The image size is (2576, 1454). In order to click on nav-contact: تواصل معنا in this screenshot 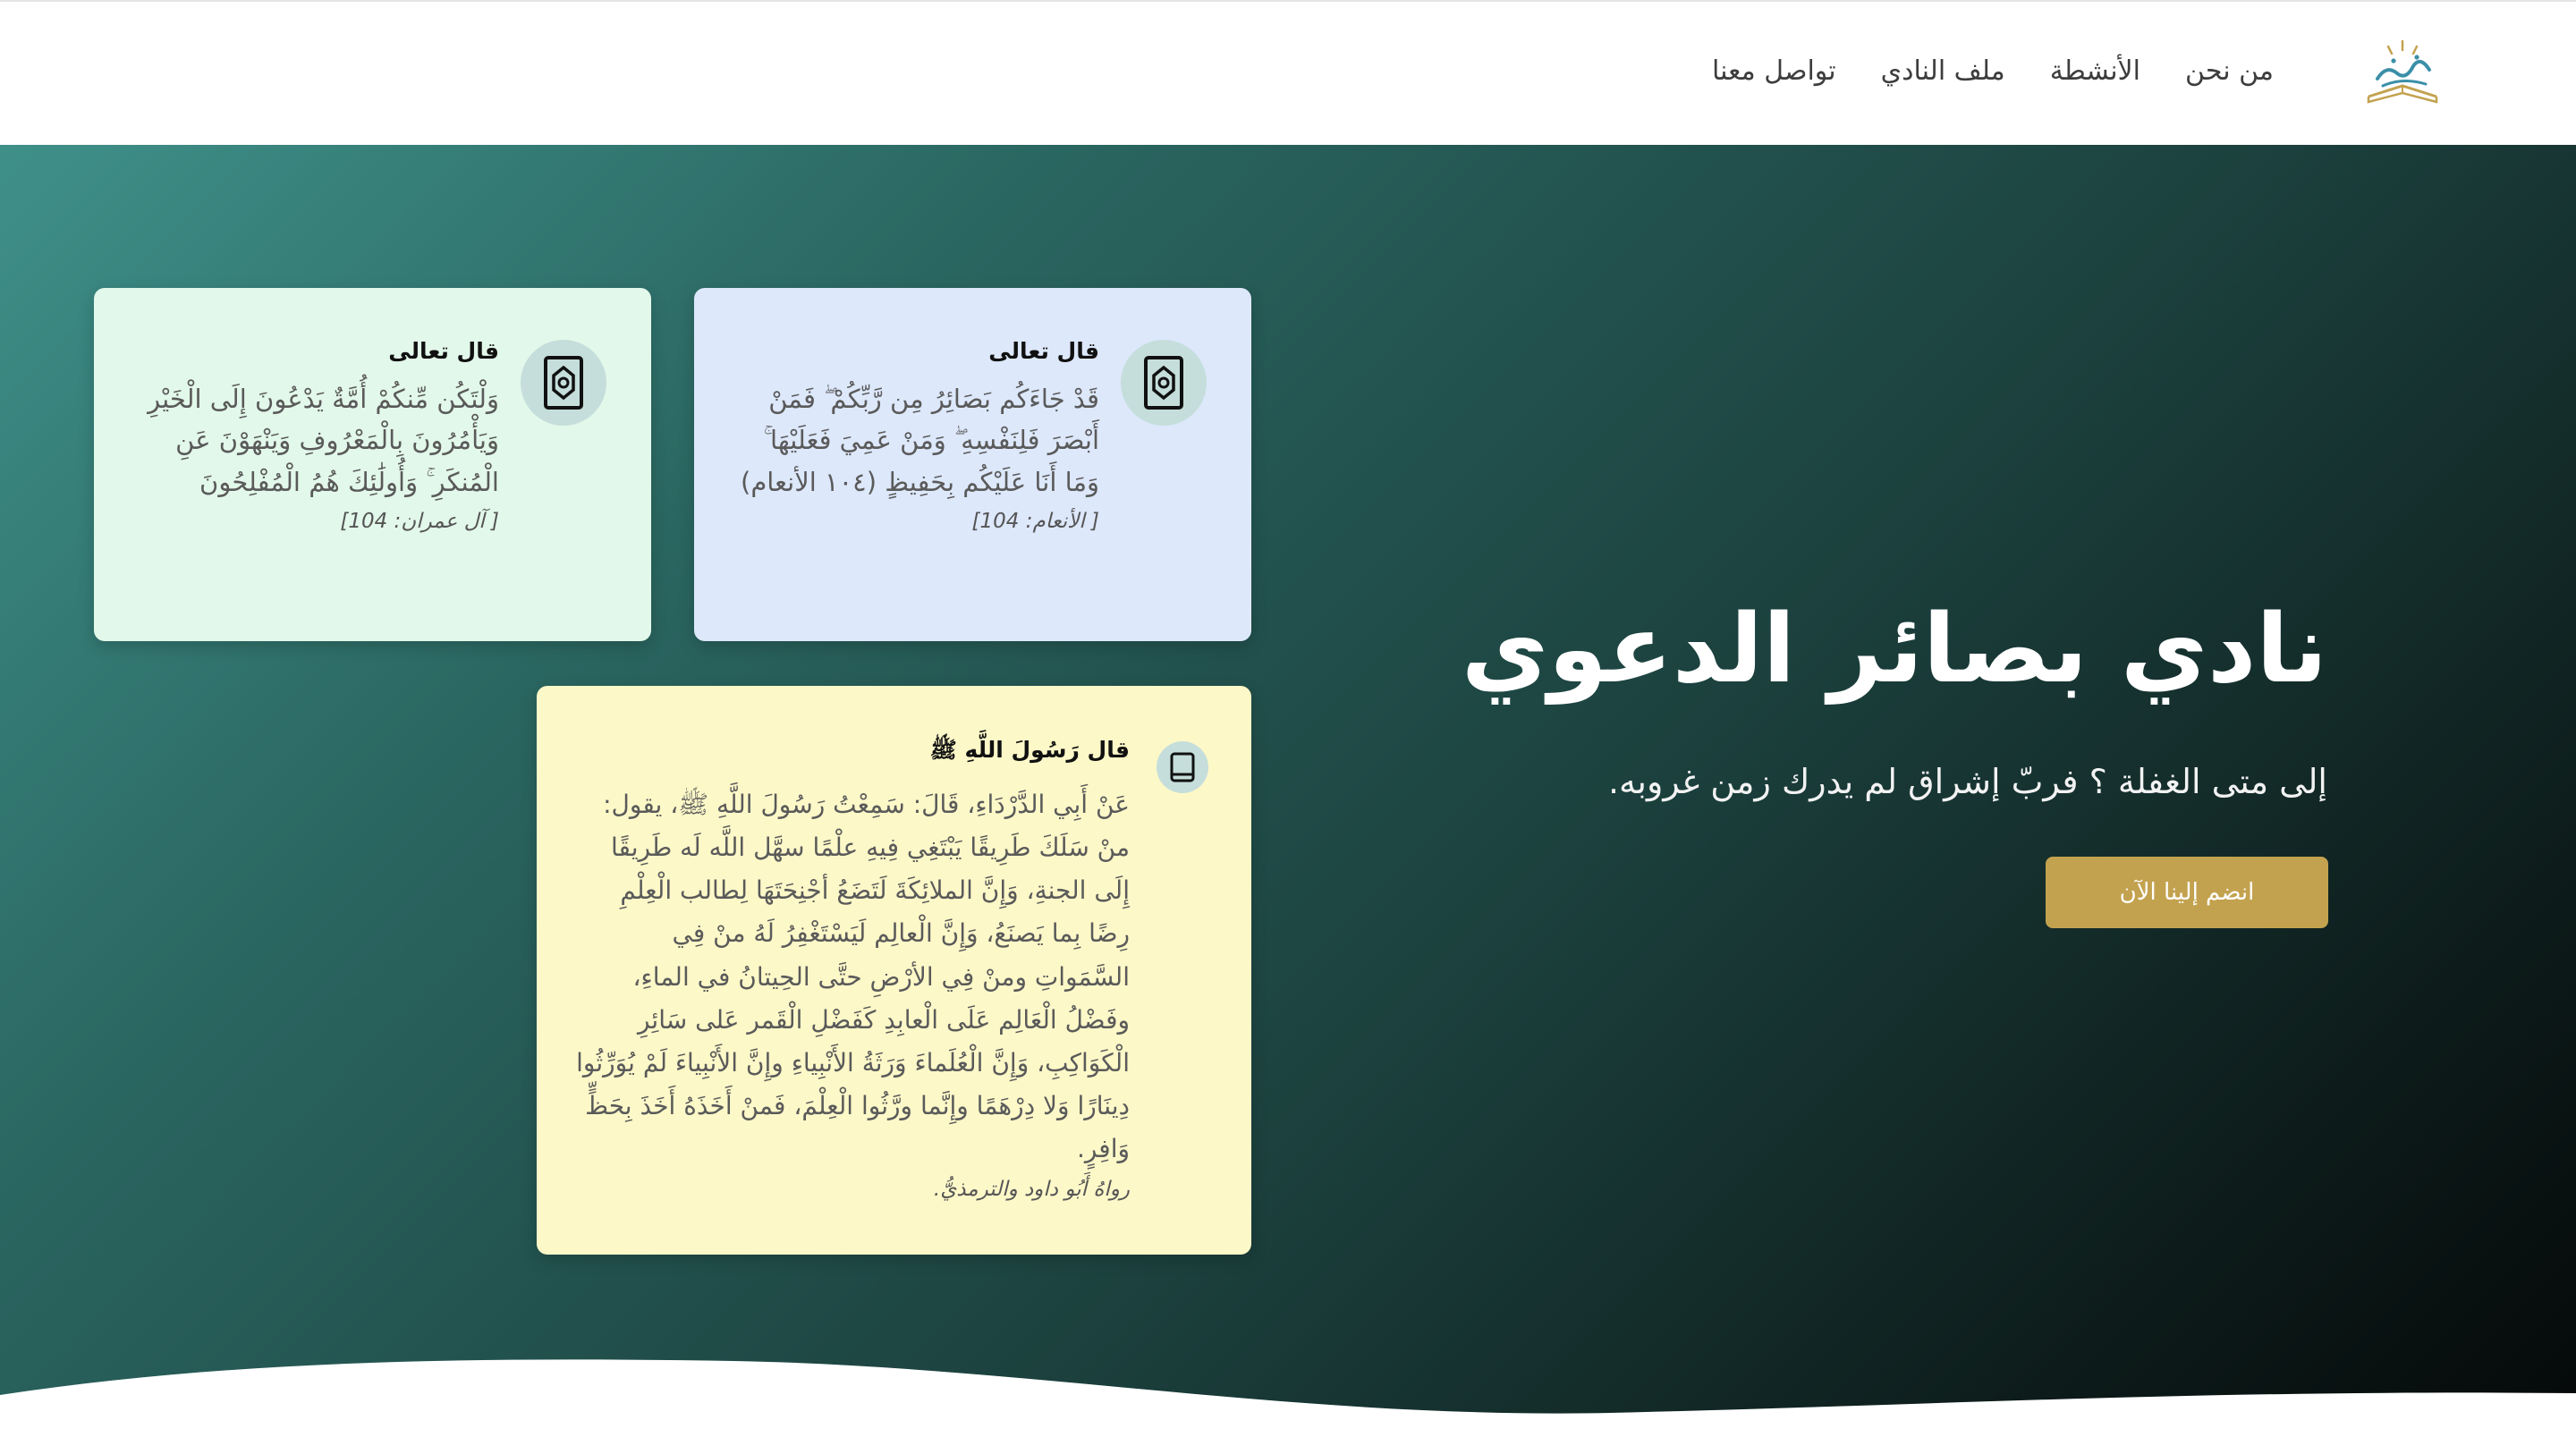, I will do `click(1774, 71)`.